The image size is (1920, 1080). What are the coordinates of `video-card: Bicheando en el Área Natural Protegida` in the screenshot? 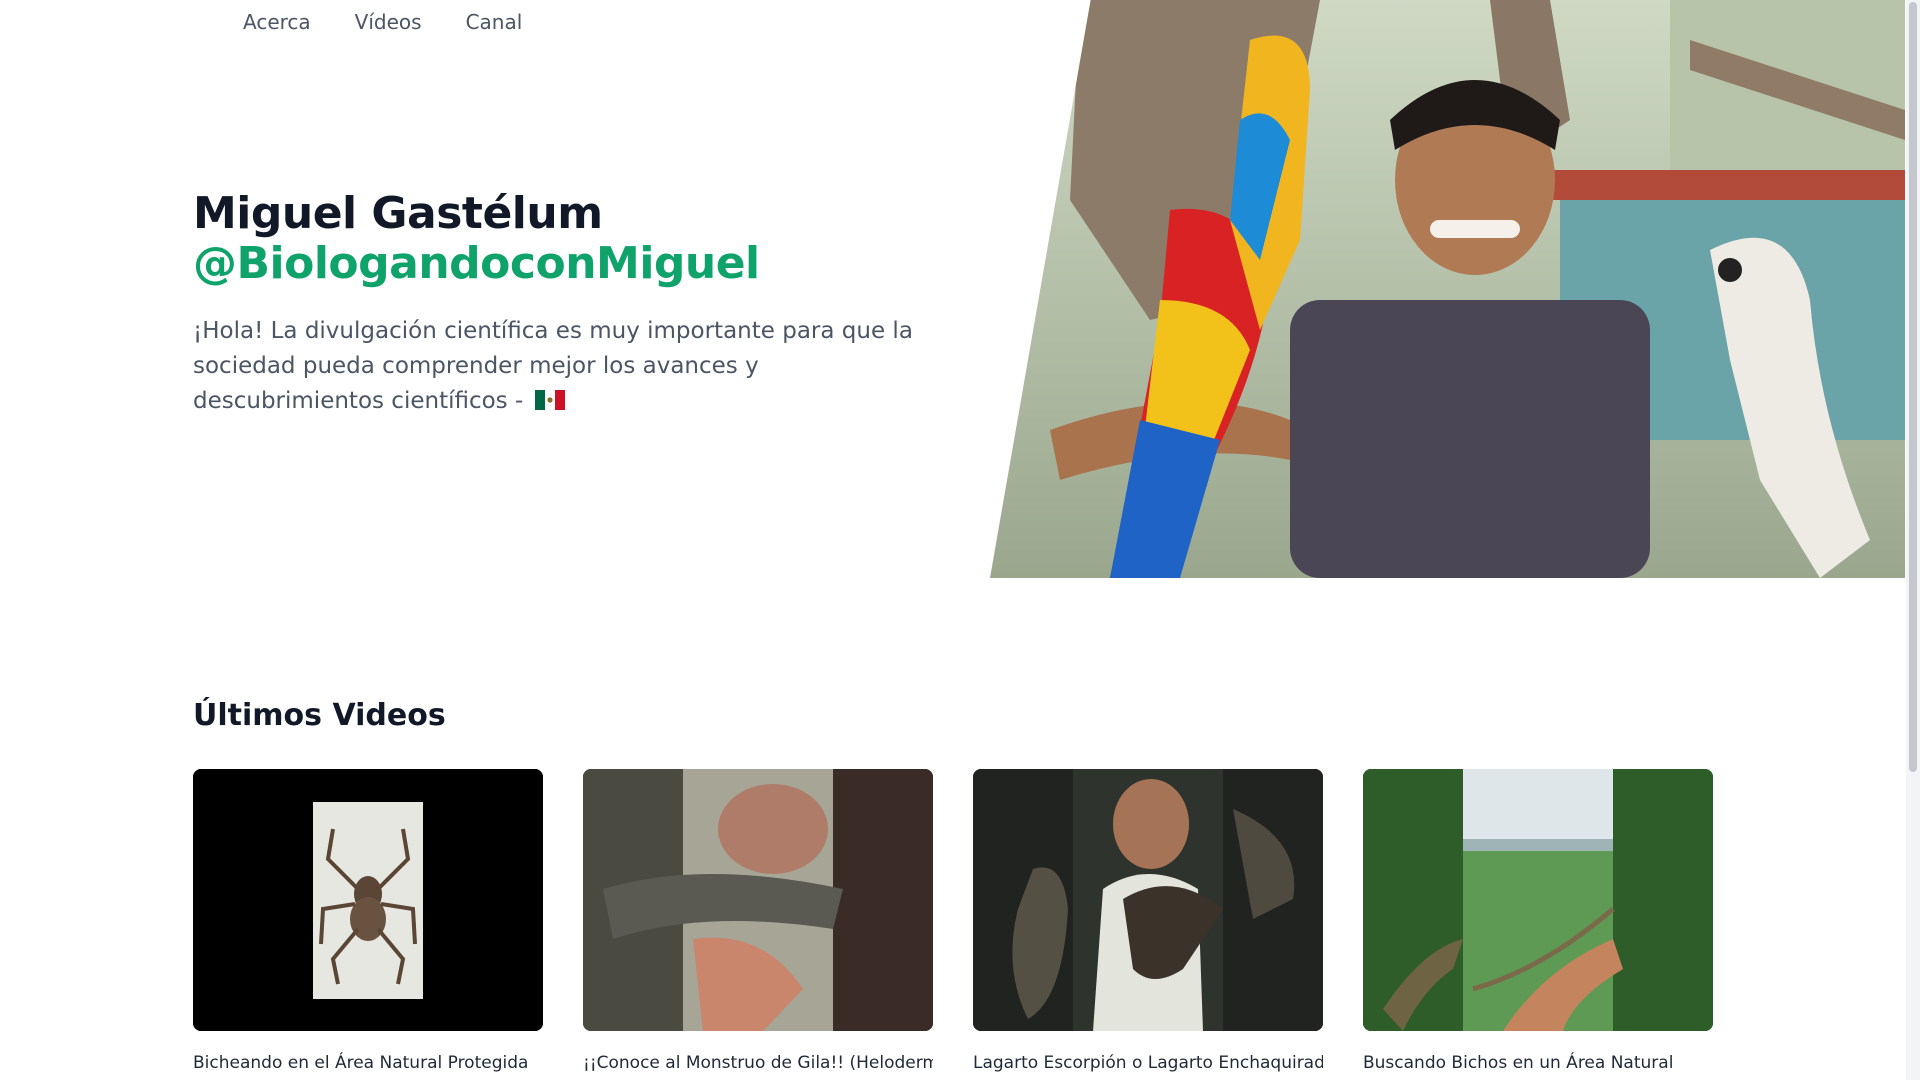 It's located at (368, 922).